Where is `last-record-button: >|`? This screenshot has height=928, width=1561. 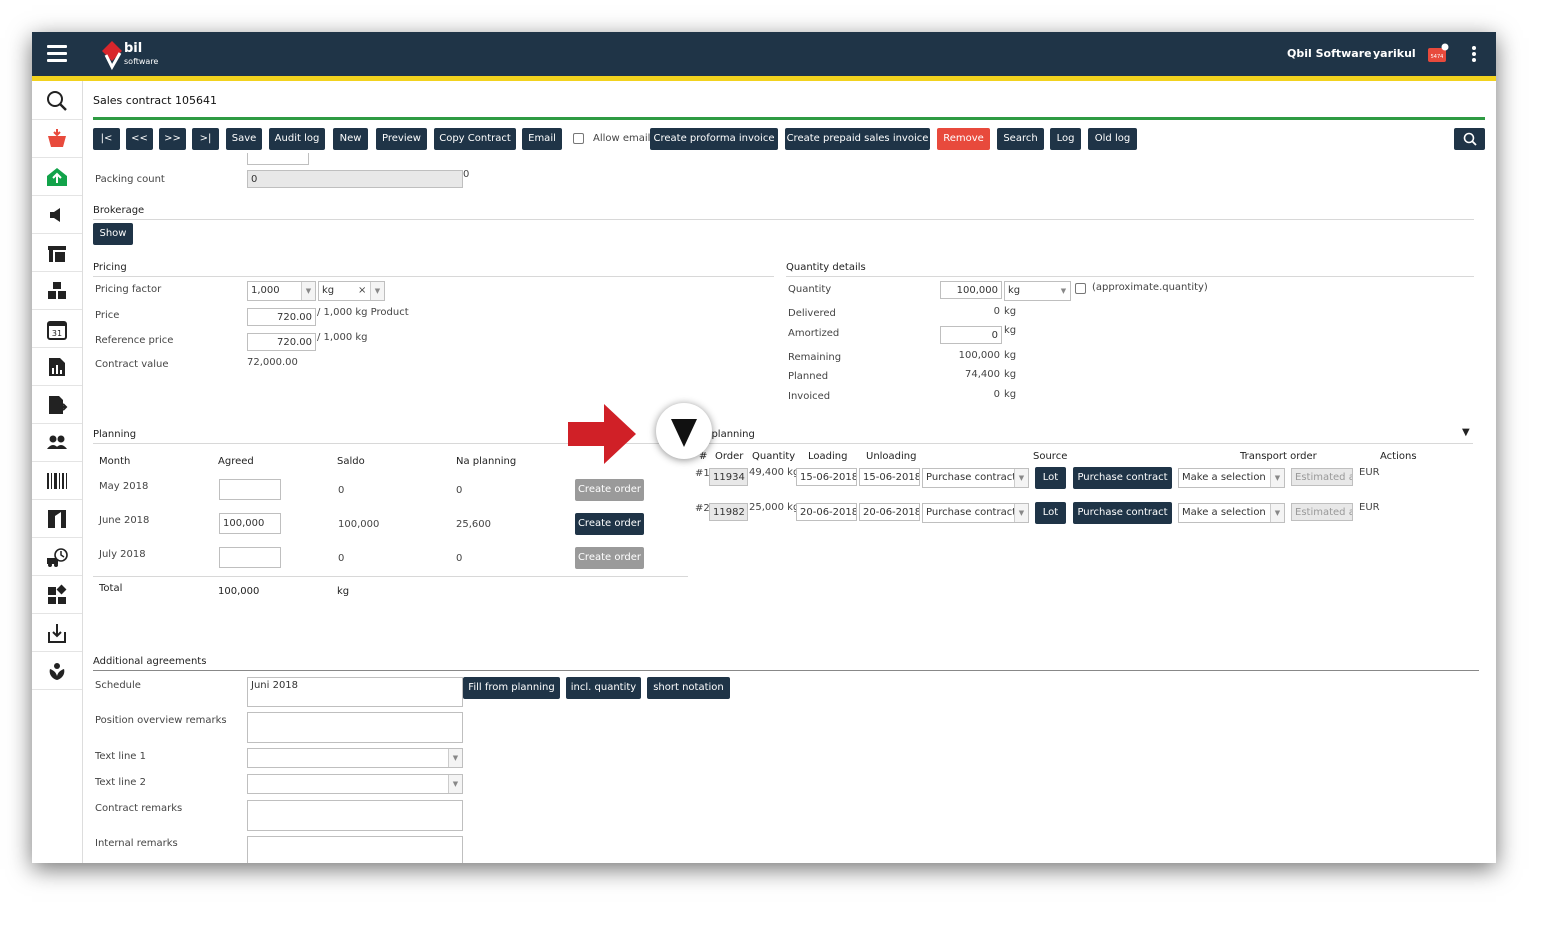
last-record-button: >| is located at coordinates (205, 139).